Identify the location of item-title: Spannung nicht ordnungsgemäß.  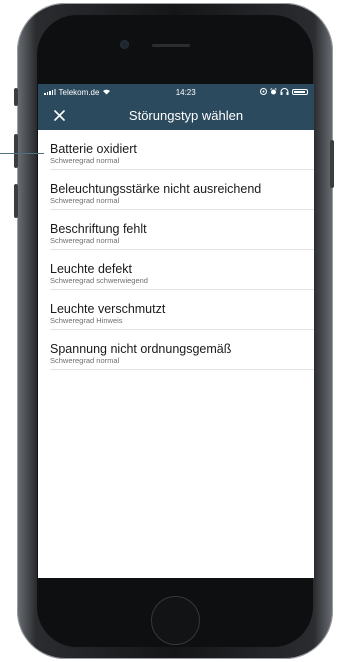
(141, 349).